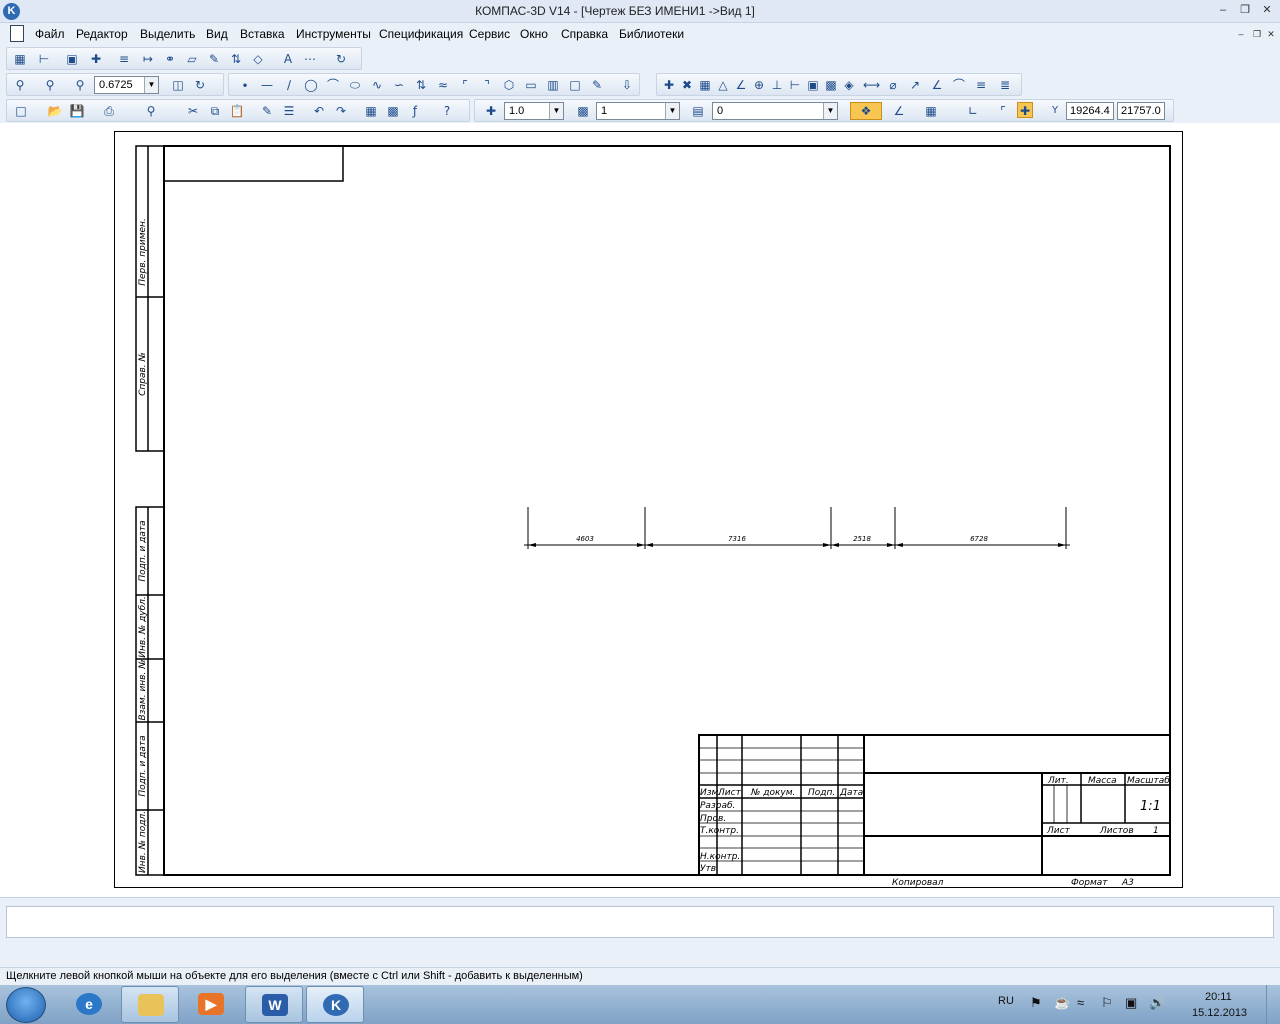  What do you see at coordinates (862, 539) in the screenshot?
I see `dimension-text: 2518` at bounding box center [862, 539].